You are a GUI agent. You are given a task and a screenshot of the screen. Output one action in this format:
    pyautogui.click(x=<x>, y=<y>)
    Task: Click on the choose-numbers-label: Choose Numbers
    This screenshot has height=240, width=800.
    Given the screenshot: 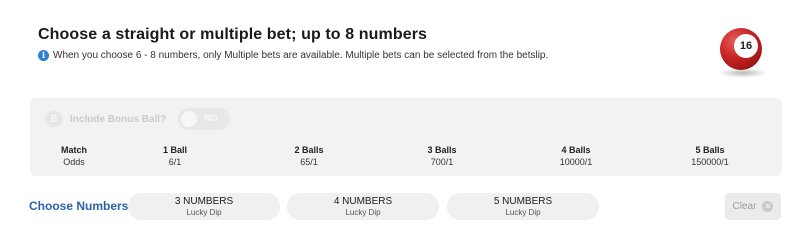 What is the action you would take?
    pyautogui.click(x=79, y=206)
    